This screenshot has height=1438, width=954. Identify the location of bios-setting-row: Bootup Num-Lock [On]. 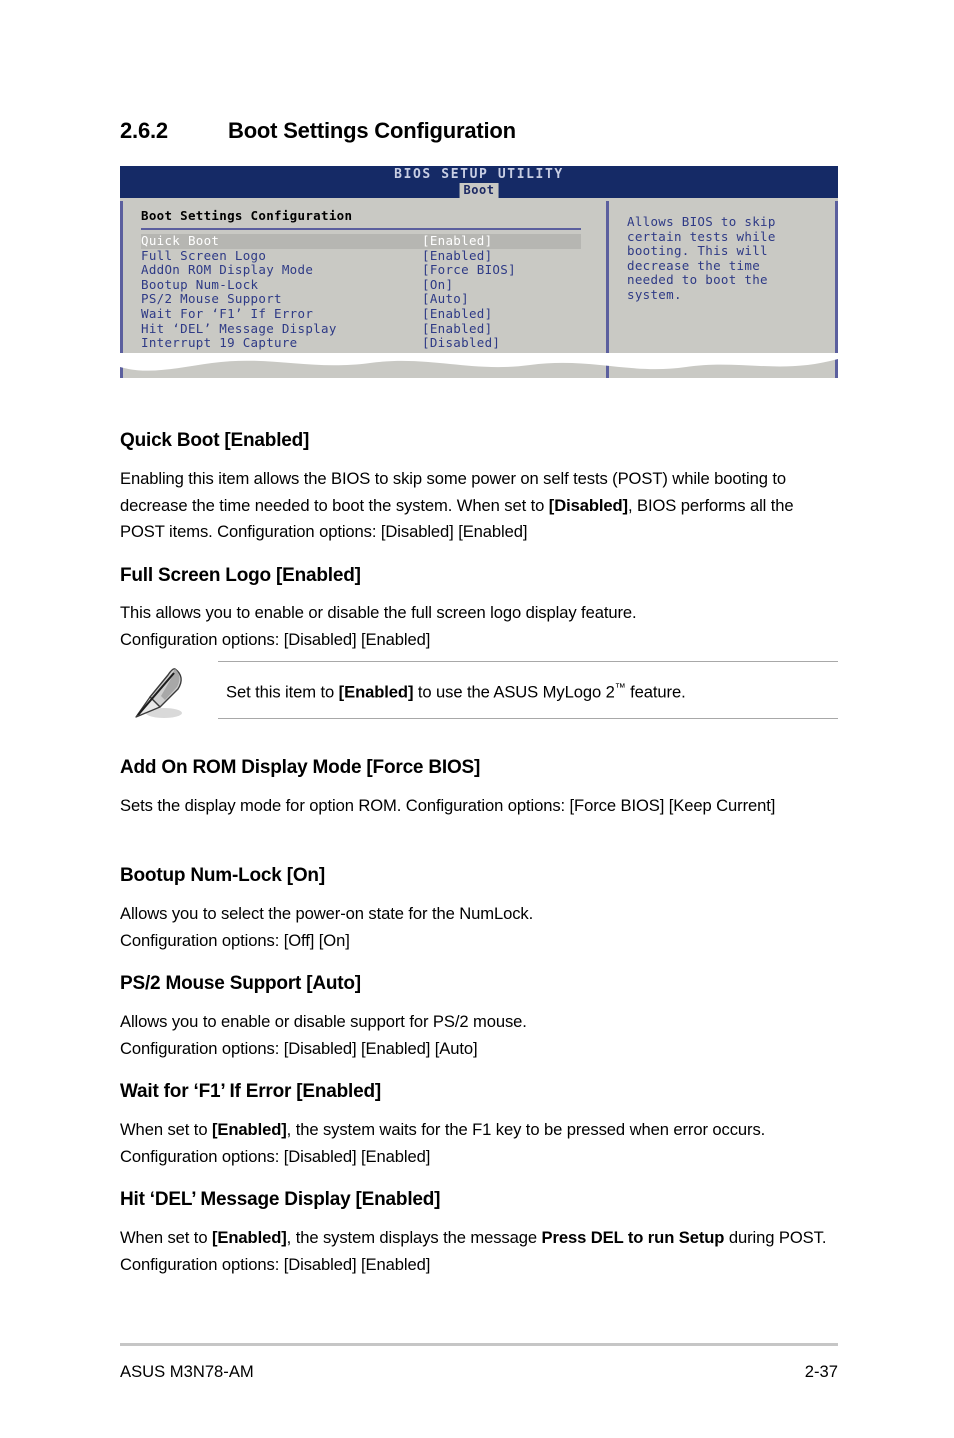
(361, 284).